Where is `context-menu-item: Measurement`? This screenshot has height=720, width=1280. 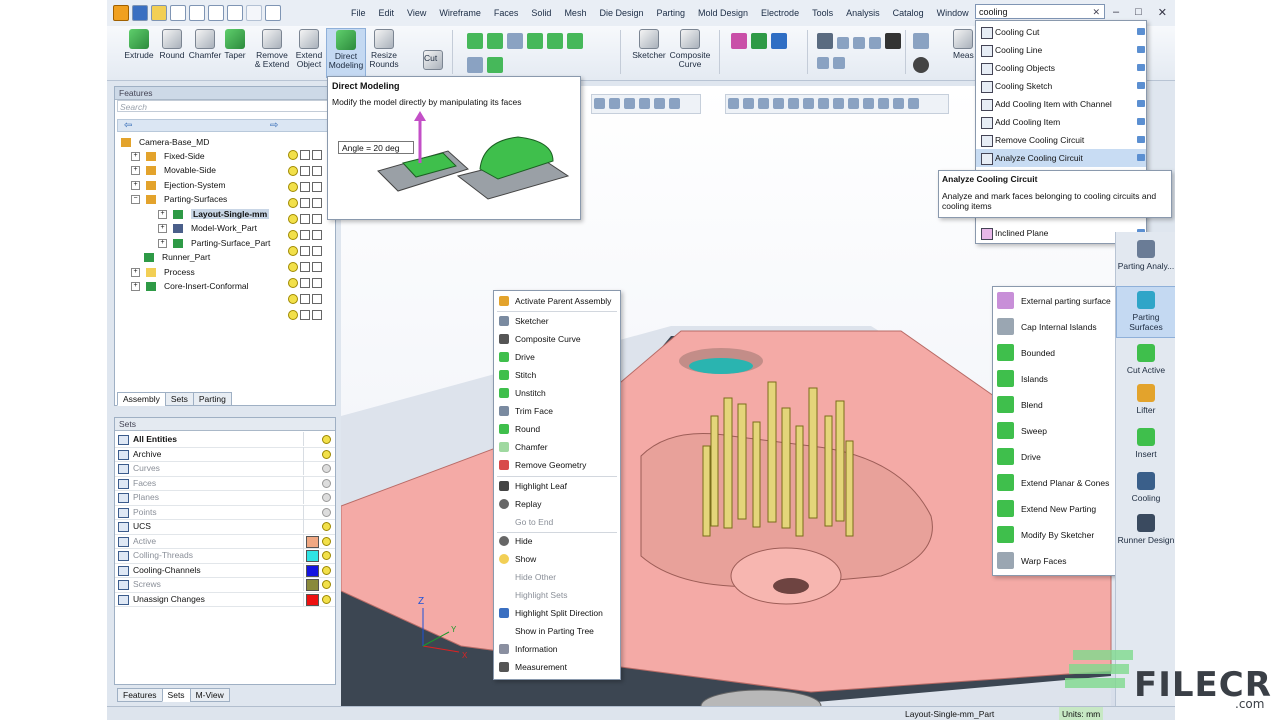 context-menu-item: Measurement is located at coordinates (557, 667).